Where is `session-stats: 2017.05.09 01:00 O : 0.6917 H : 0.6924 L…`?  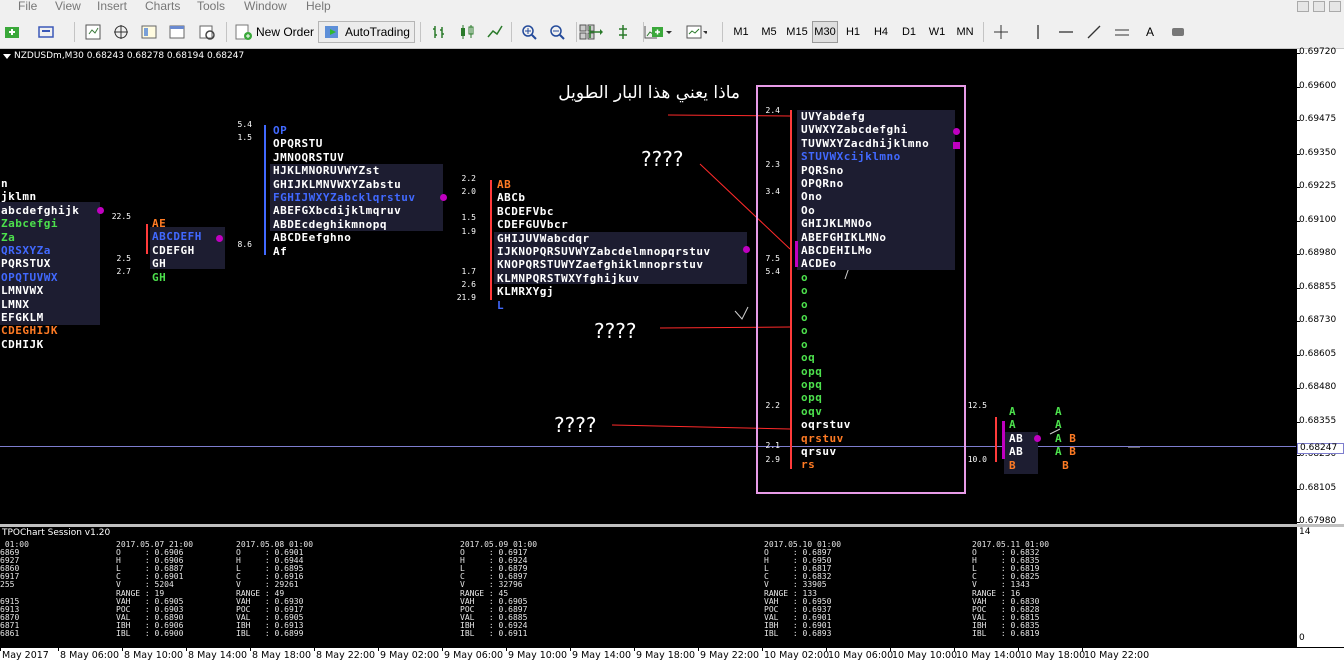 session-stats: 2017.05.09 01:00 O : 0.6917 H : 0.6924 L… is located at coordinates (499, 589).